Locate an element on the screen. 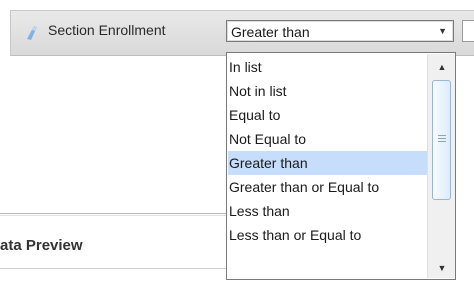  option-not-equal-to: Not Equal to is located at coordinates (328, 139).